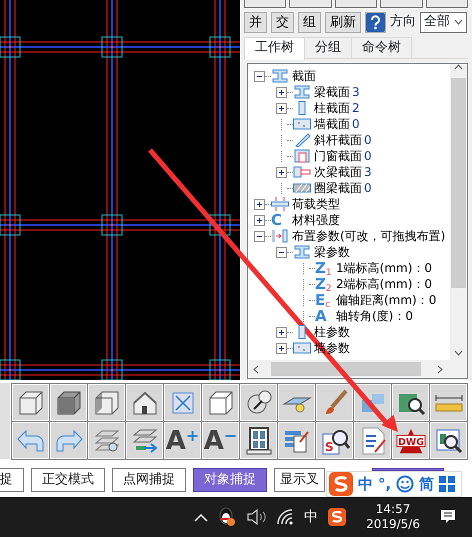  Describe the element at coordinates (68, 480) in the screenshot. I see `status-button: 正交模式` at that location.